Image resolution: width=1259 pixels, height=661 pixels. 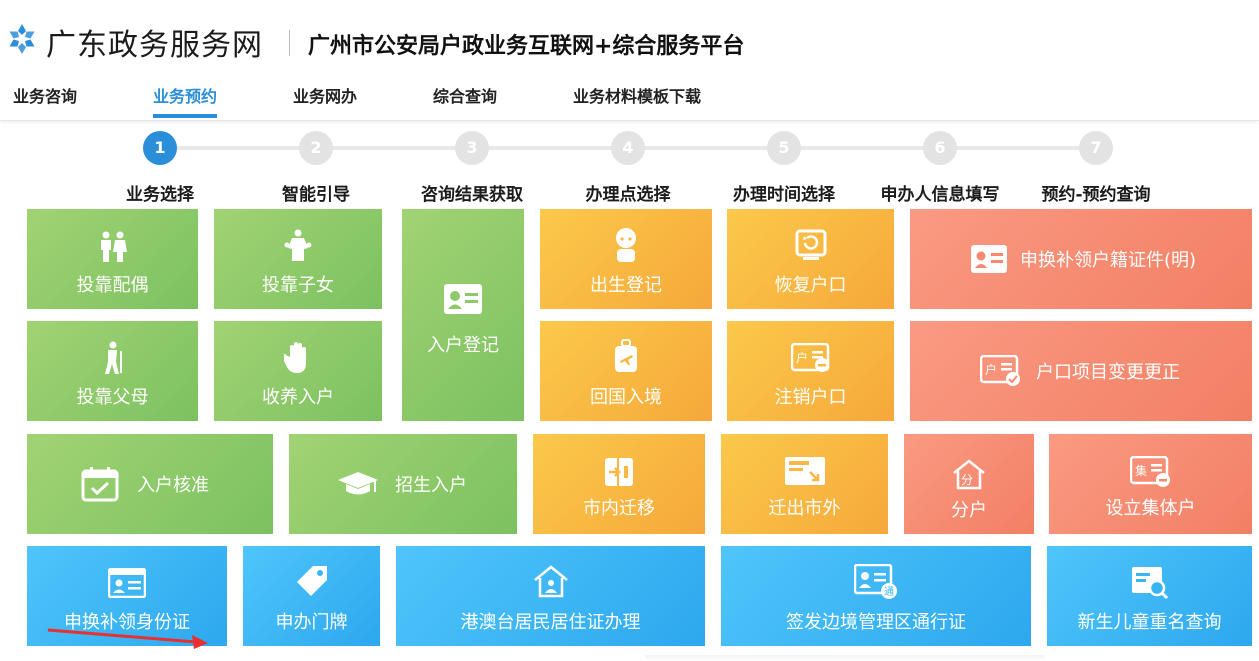 I want to click on tile-adoption-label: 收养入户, so click(x=298, y=397).